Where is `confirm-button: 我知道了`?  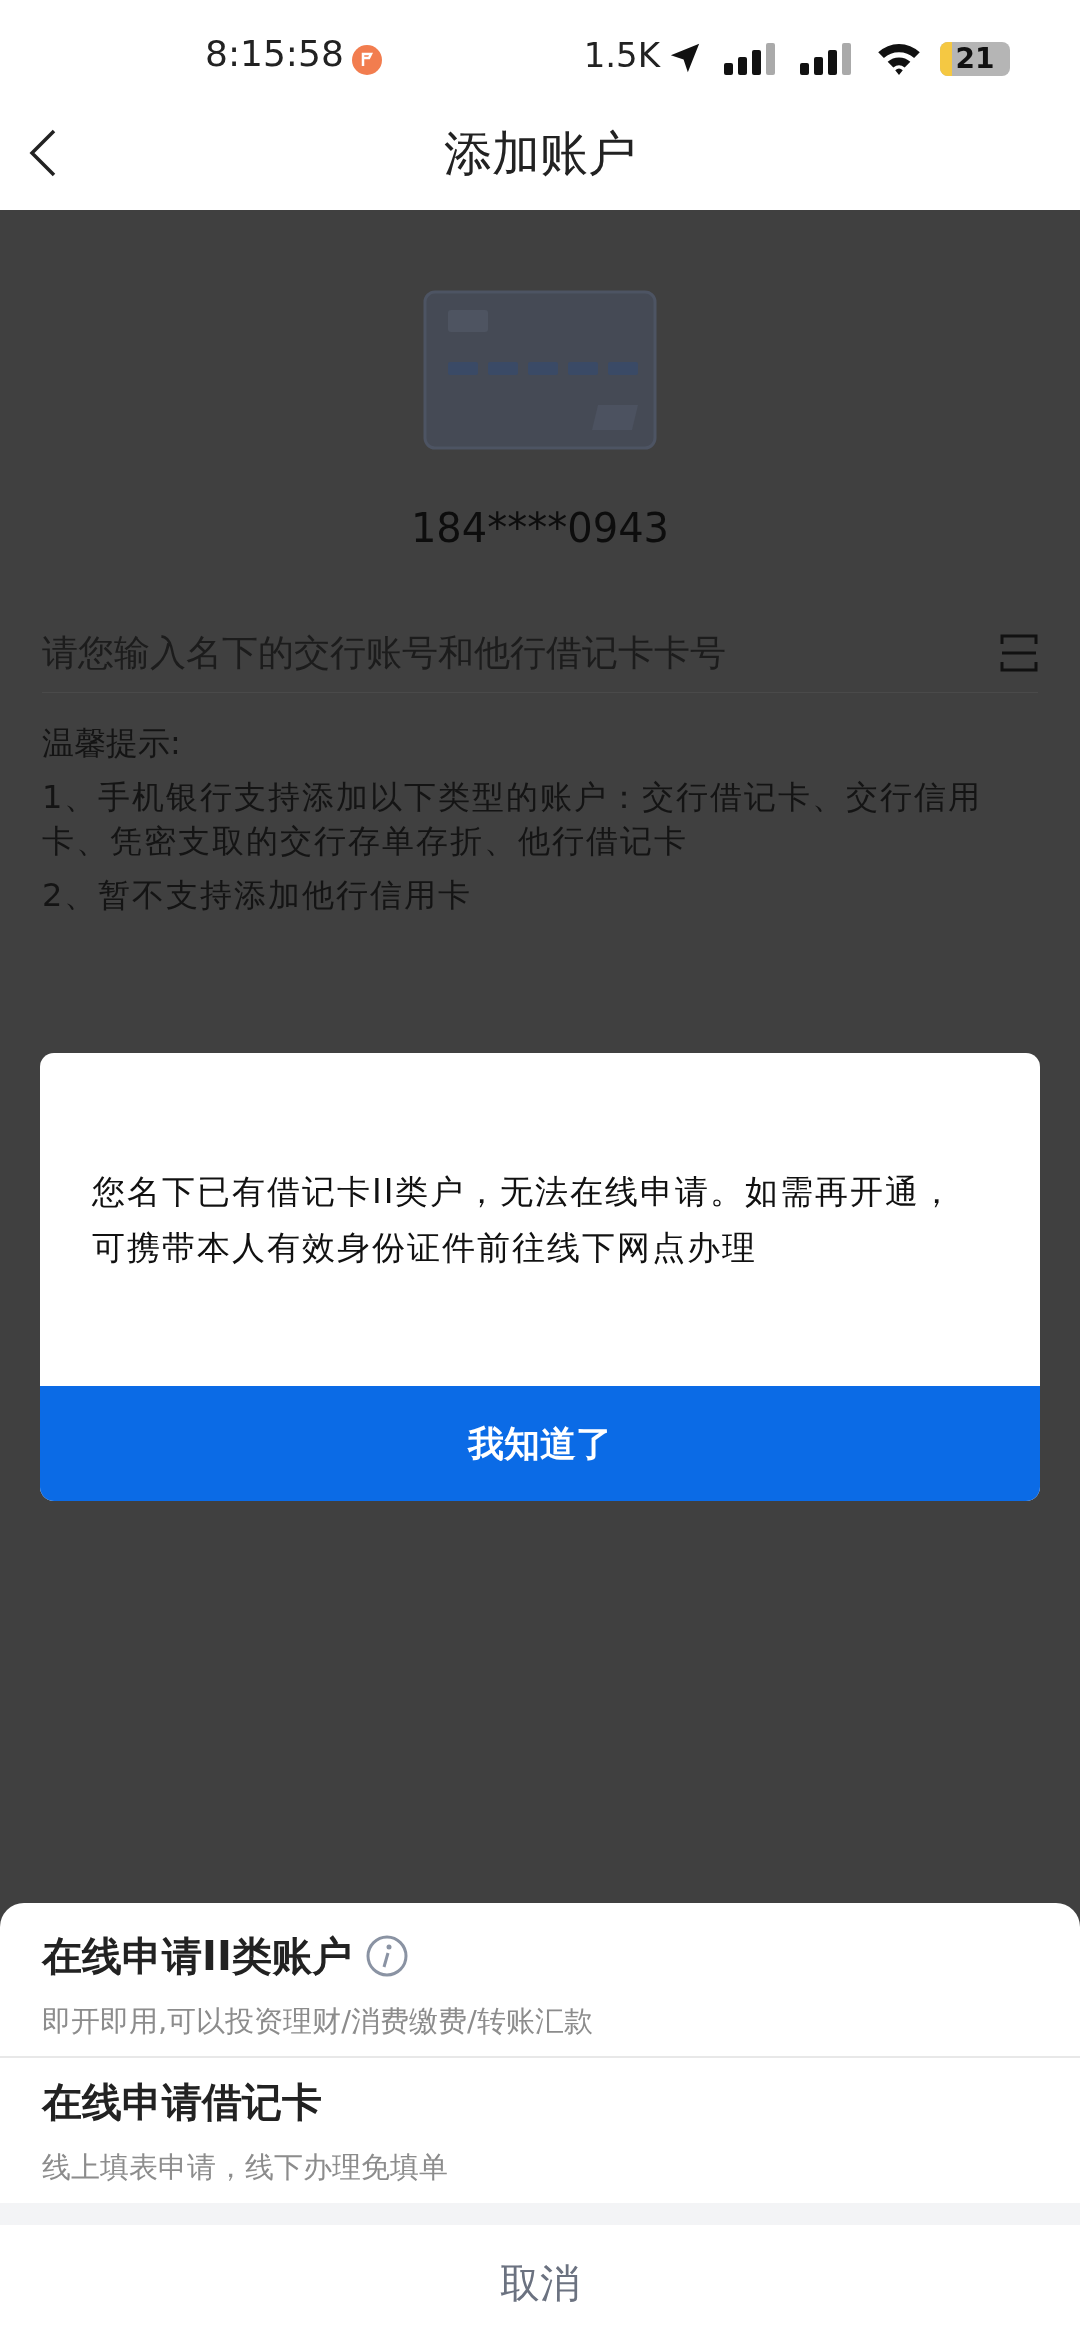 confirm-button: 我知道了 is located at coordinates (540, 1443).